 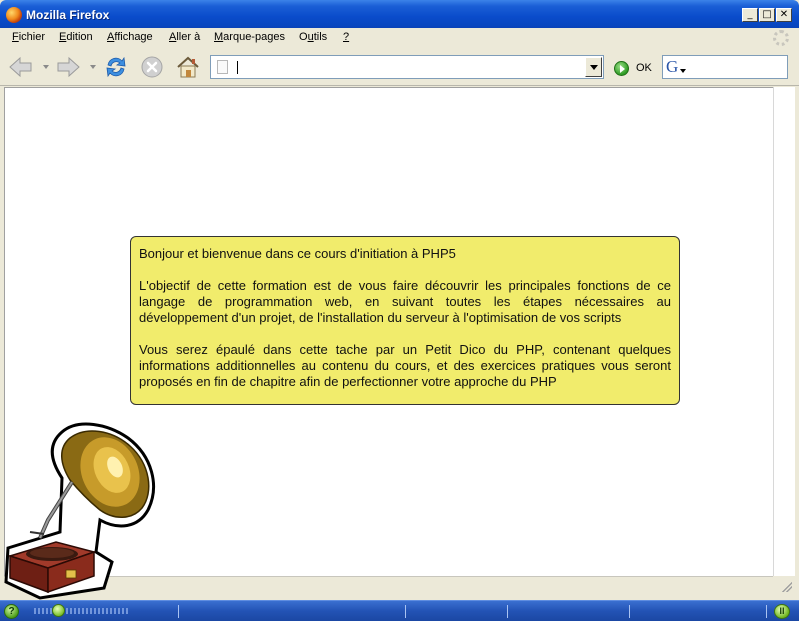 I want to click on reload-icon, so click(x=116, y=67).